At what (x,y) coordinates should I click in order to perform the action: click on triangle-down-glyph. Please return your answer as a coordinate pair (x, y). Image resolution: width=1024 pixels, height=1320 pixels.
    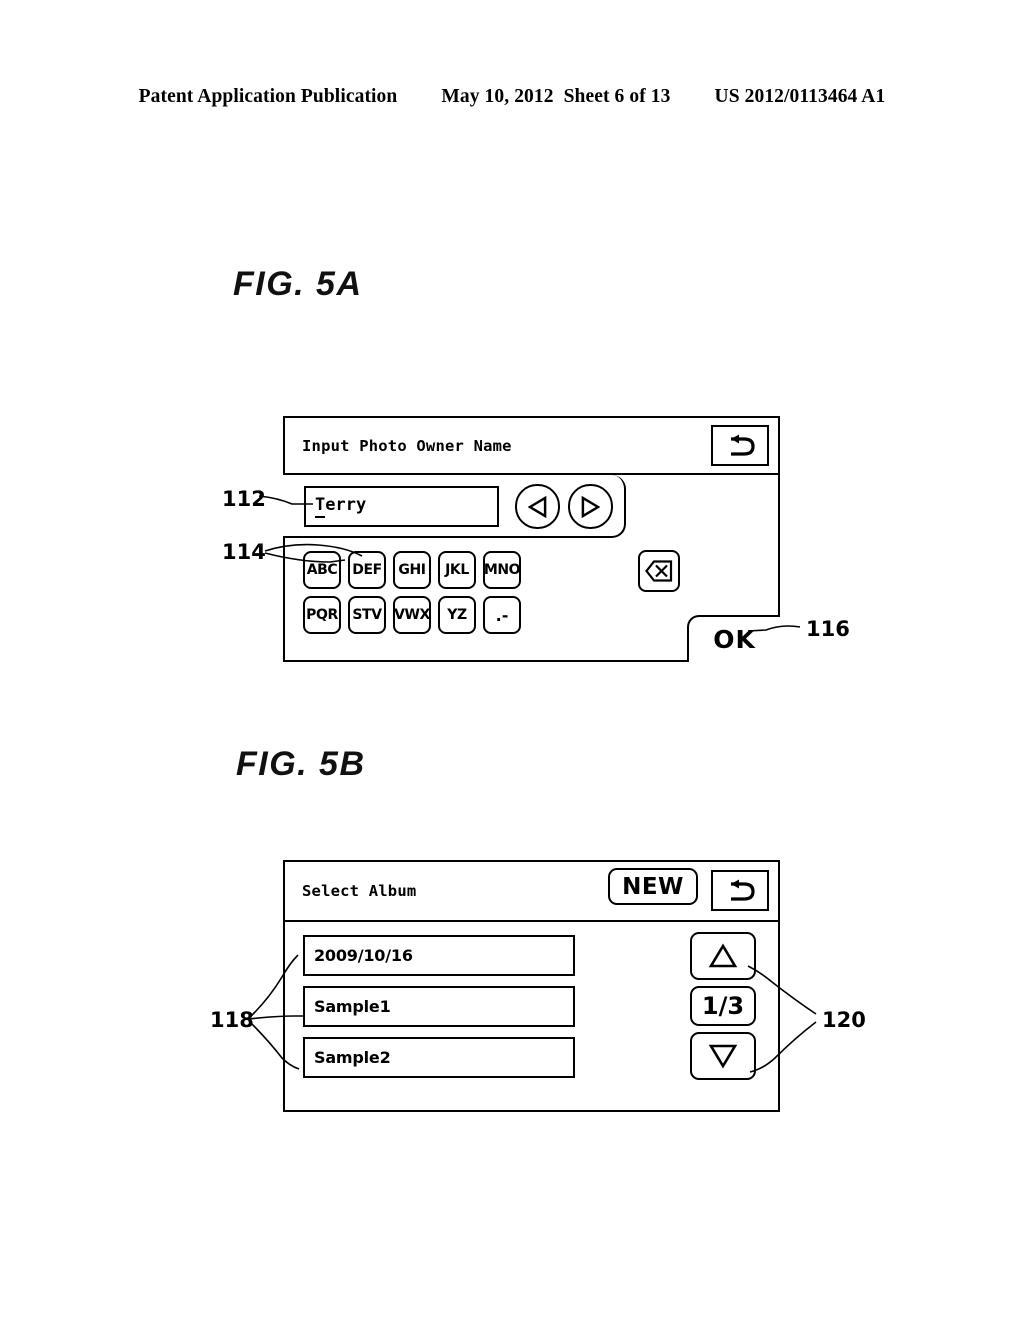
    Looking at the image, I should click on (723, 1056).